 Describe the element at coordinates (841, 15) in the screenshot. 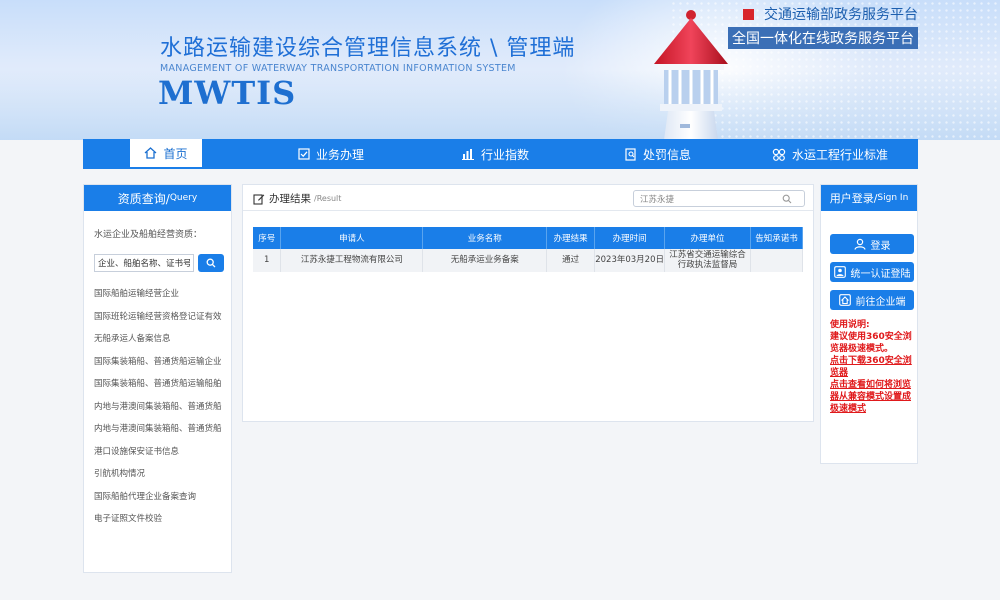

I see `ministry-portal-label: 交通运输部政务服务平台` at that location.